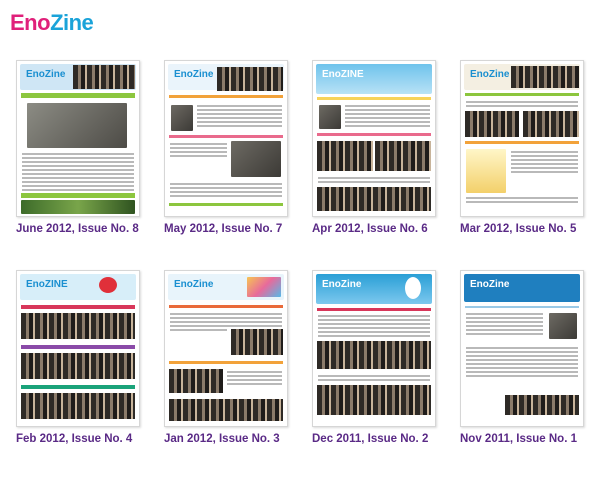  Describe the element at coordinates (72, 22) in the screenshot. I see `logo-part-zine: Zine` at that location.